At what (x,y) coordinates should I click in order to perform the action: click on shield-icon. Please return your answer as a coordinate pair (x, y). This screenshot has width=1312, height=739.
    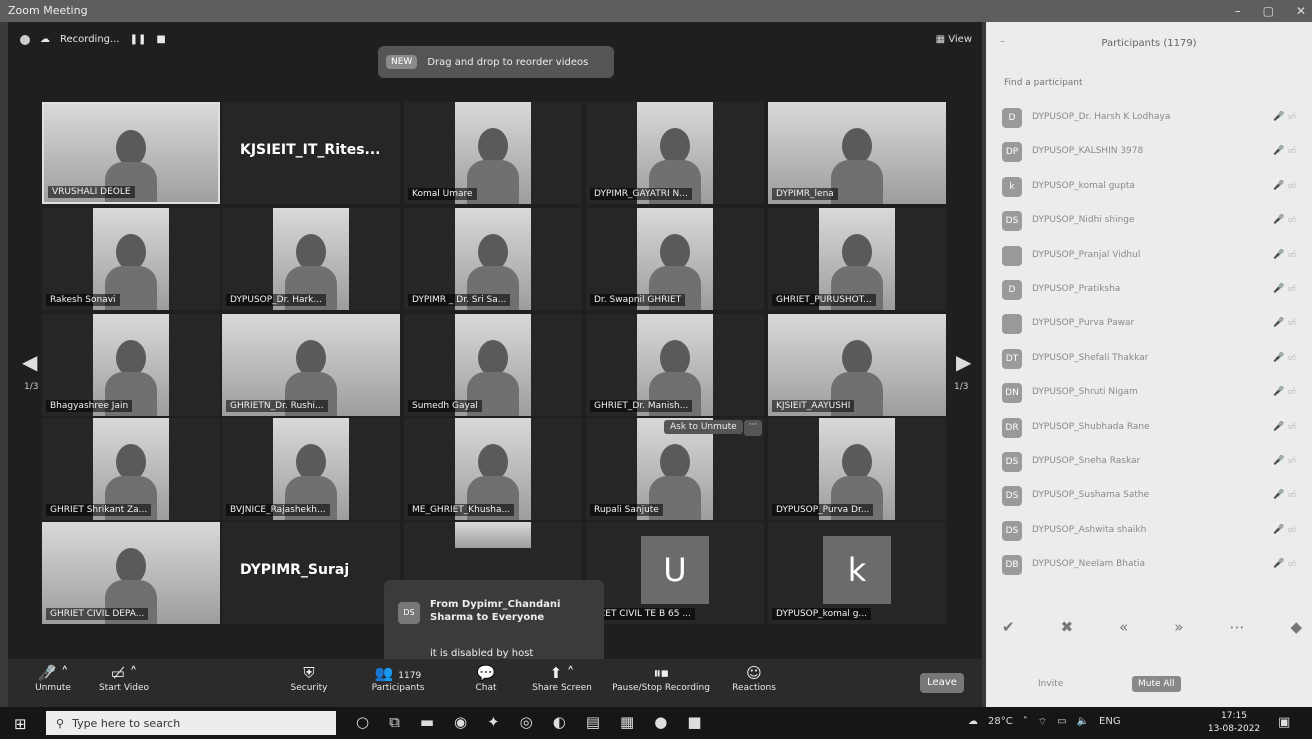
    Looking at the image, I should click on (25, 39).